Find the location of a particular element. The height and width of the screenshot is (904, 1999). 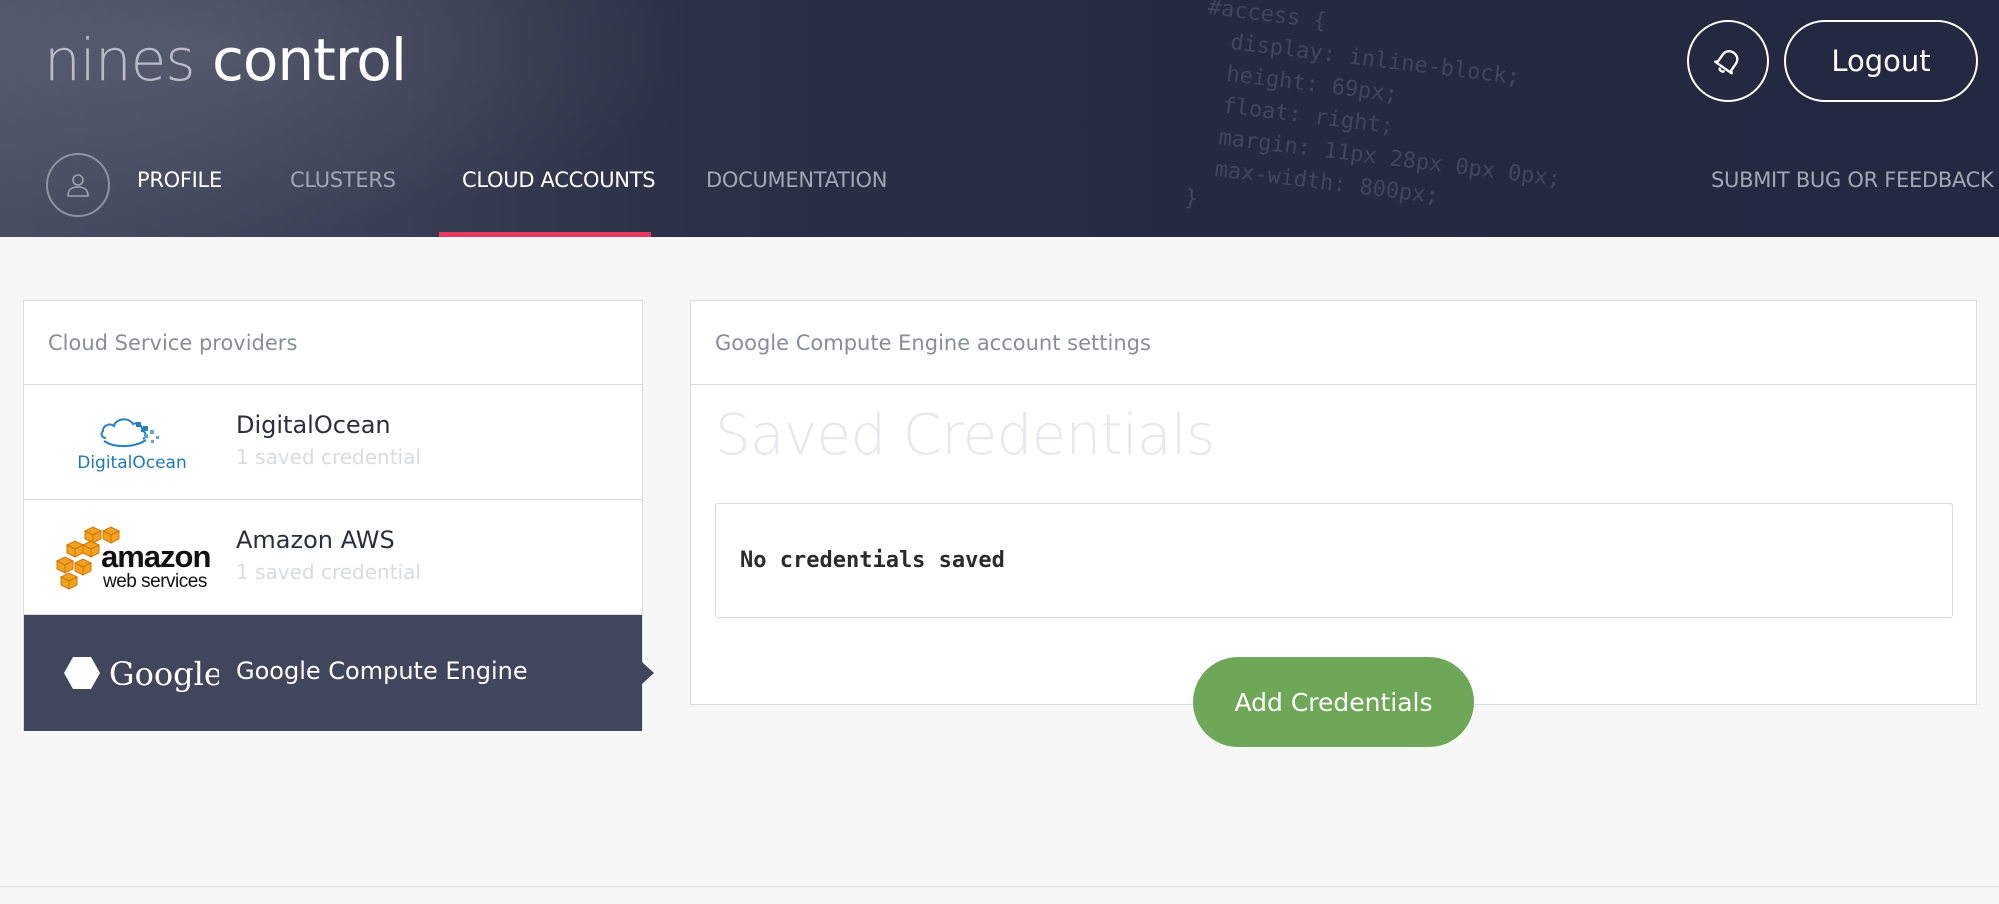

google-logo: Google is located at coordinates (134, 672).